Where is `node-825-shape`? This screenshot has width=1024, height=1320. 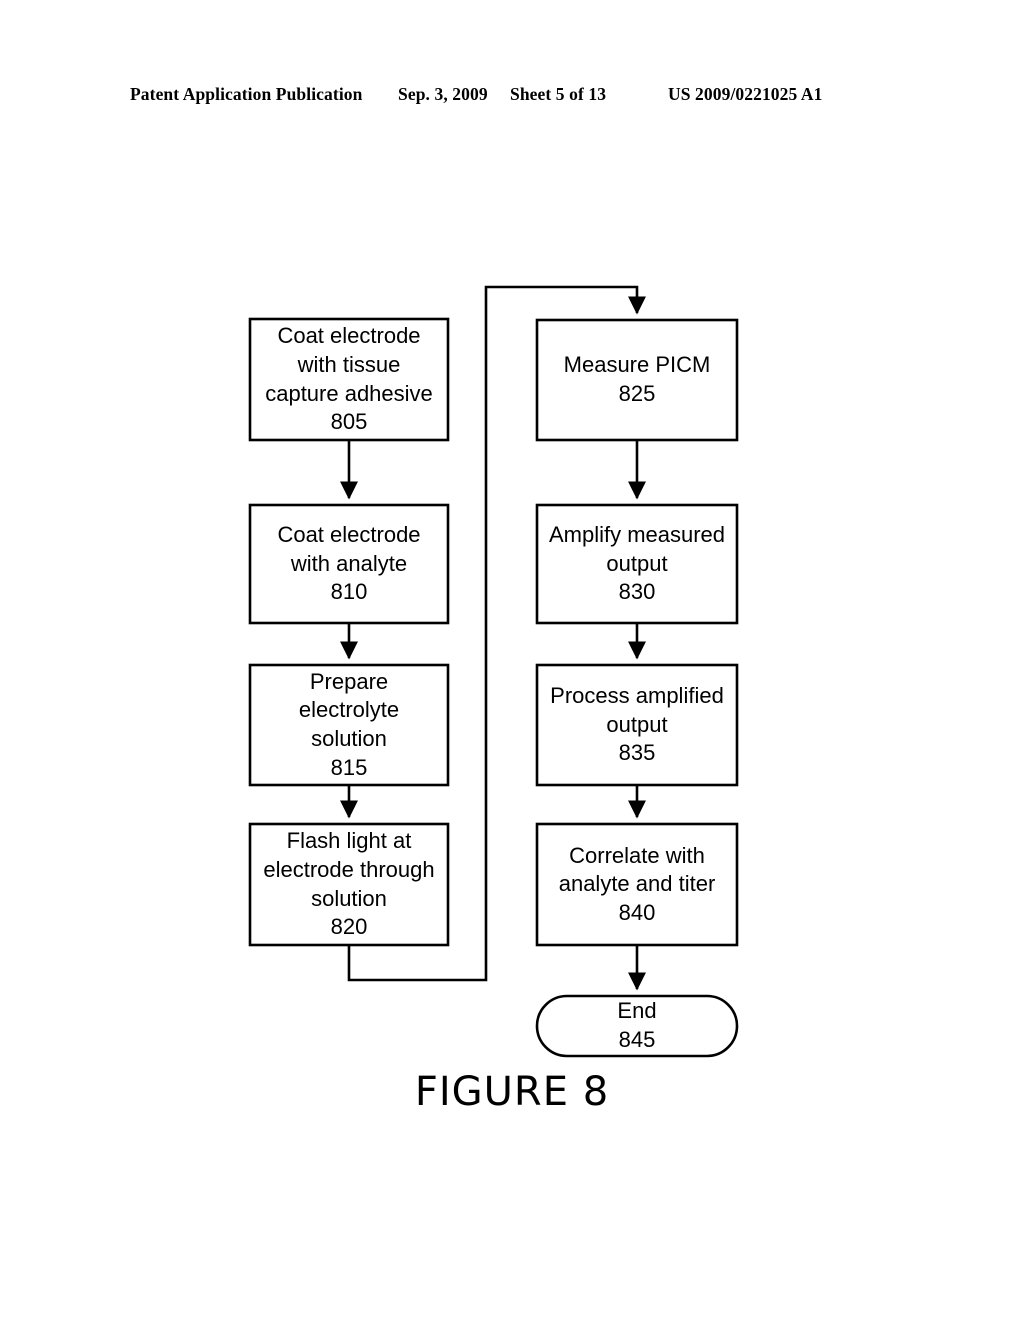 node-825-shape is located at coordinates (637, 380).